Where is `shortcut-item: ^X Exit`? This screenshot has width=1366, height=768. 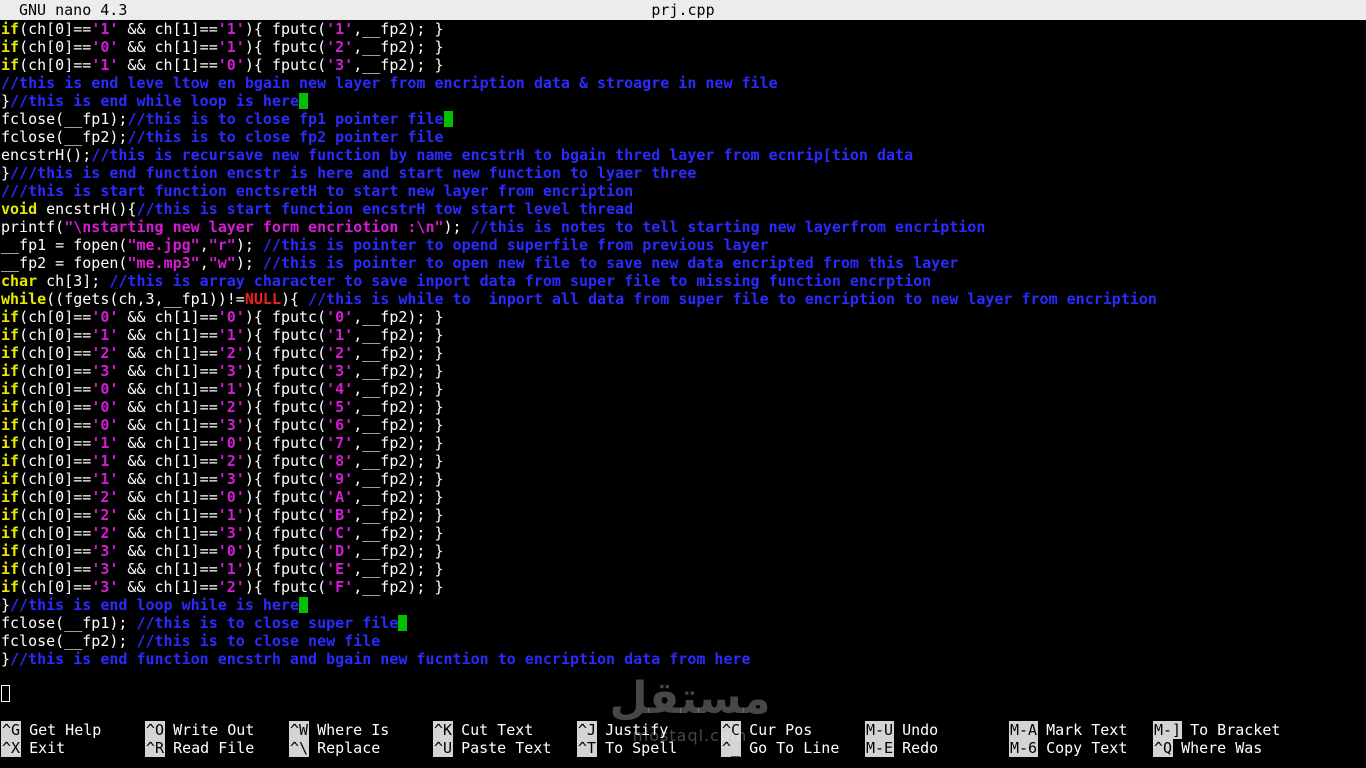 shortcut-item: ^X Exit is located at coordinates (33, 748).